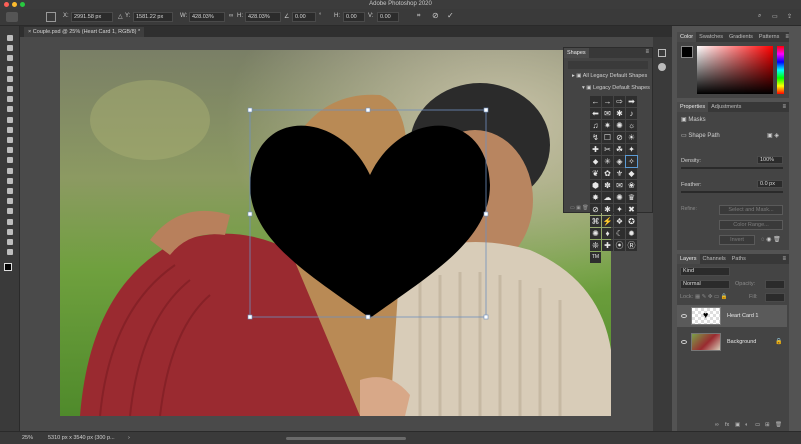  What do you see at coordinates (10, 89) in the screenshot?
I see `frame-tool-icon` at bounding box center [10, 89].